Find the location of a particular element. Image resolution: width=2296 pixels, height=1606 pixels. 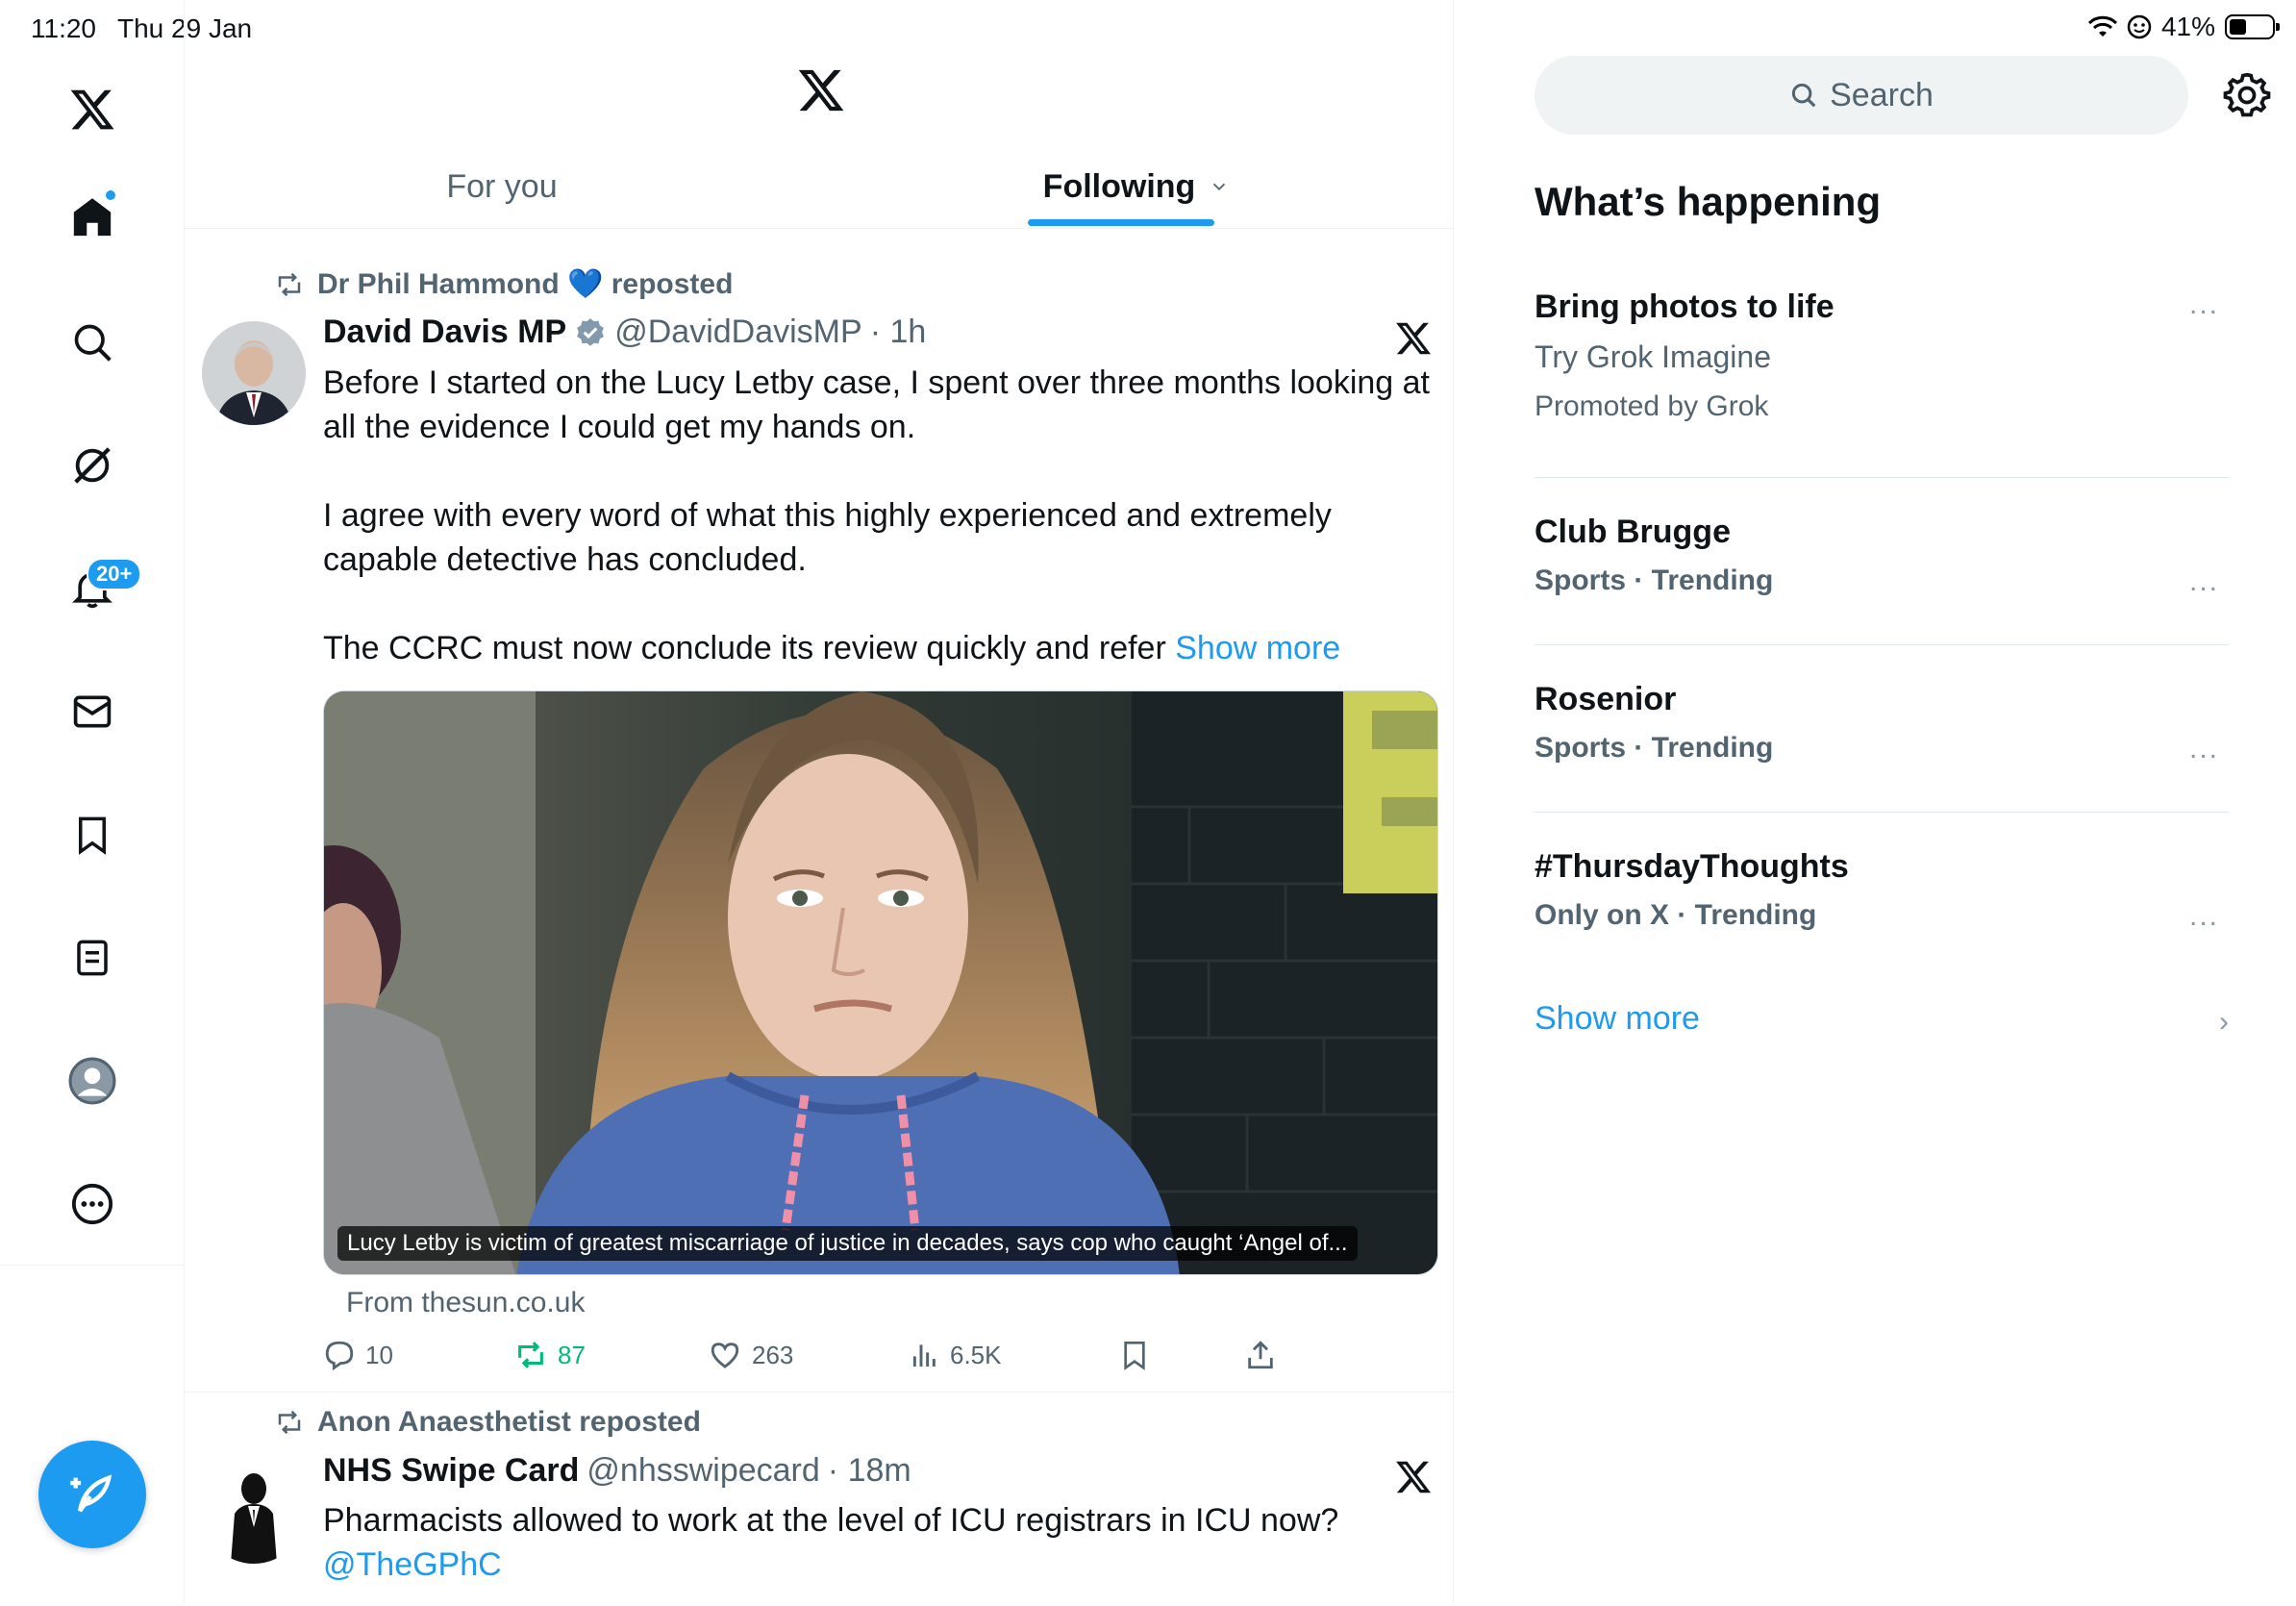

repost-context: Anon Anaesthetist reposted is located at coordinates (488, 1422).